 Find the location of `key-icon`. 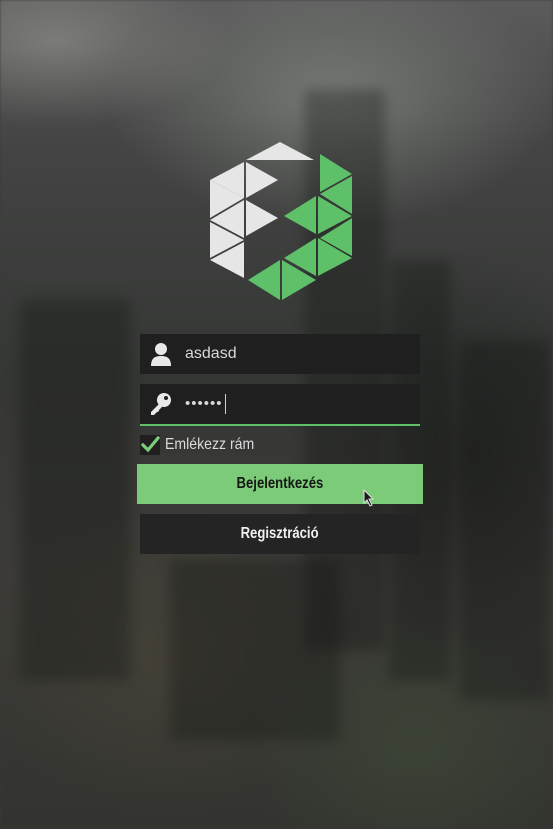

key-icon is located at coordinates (161, 404).